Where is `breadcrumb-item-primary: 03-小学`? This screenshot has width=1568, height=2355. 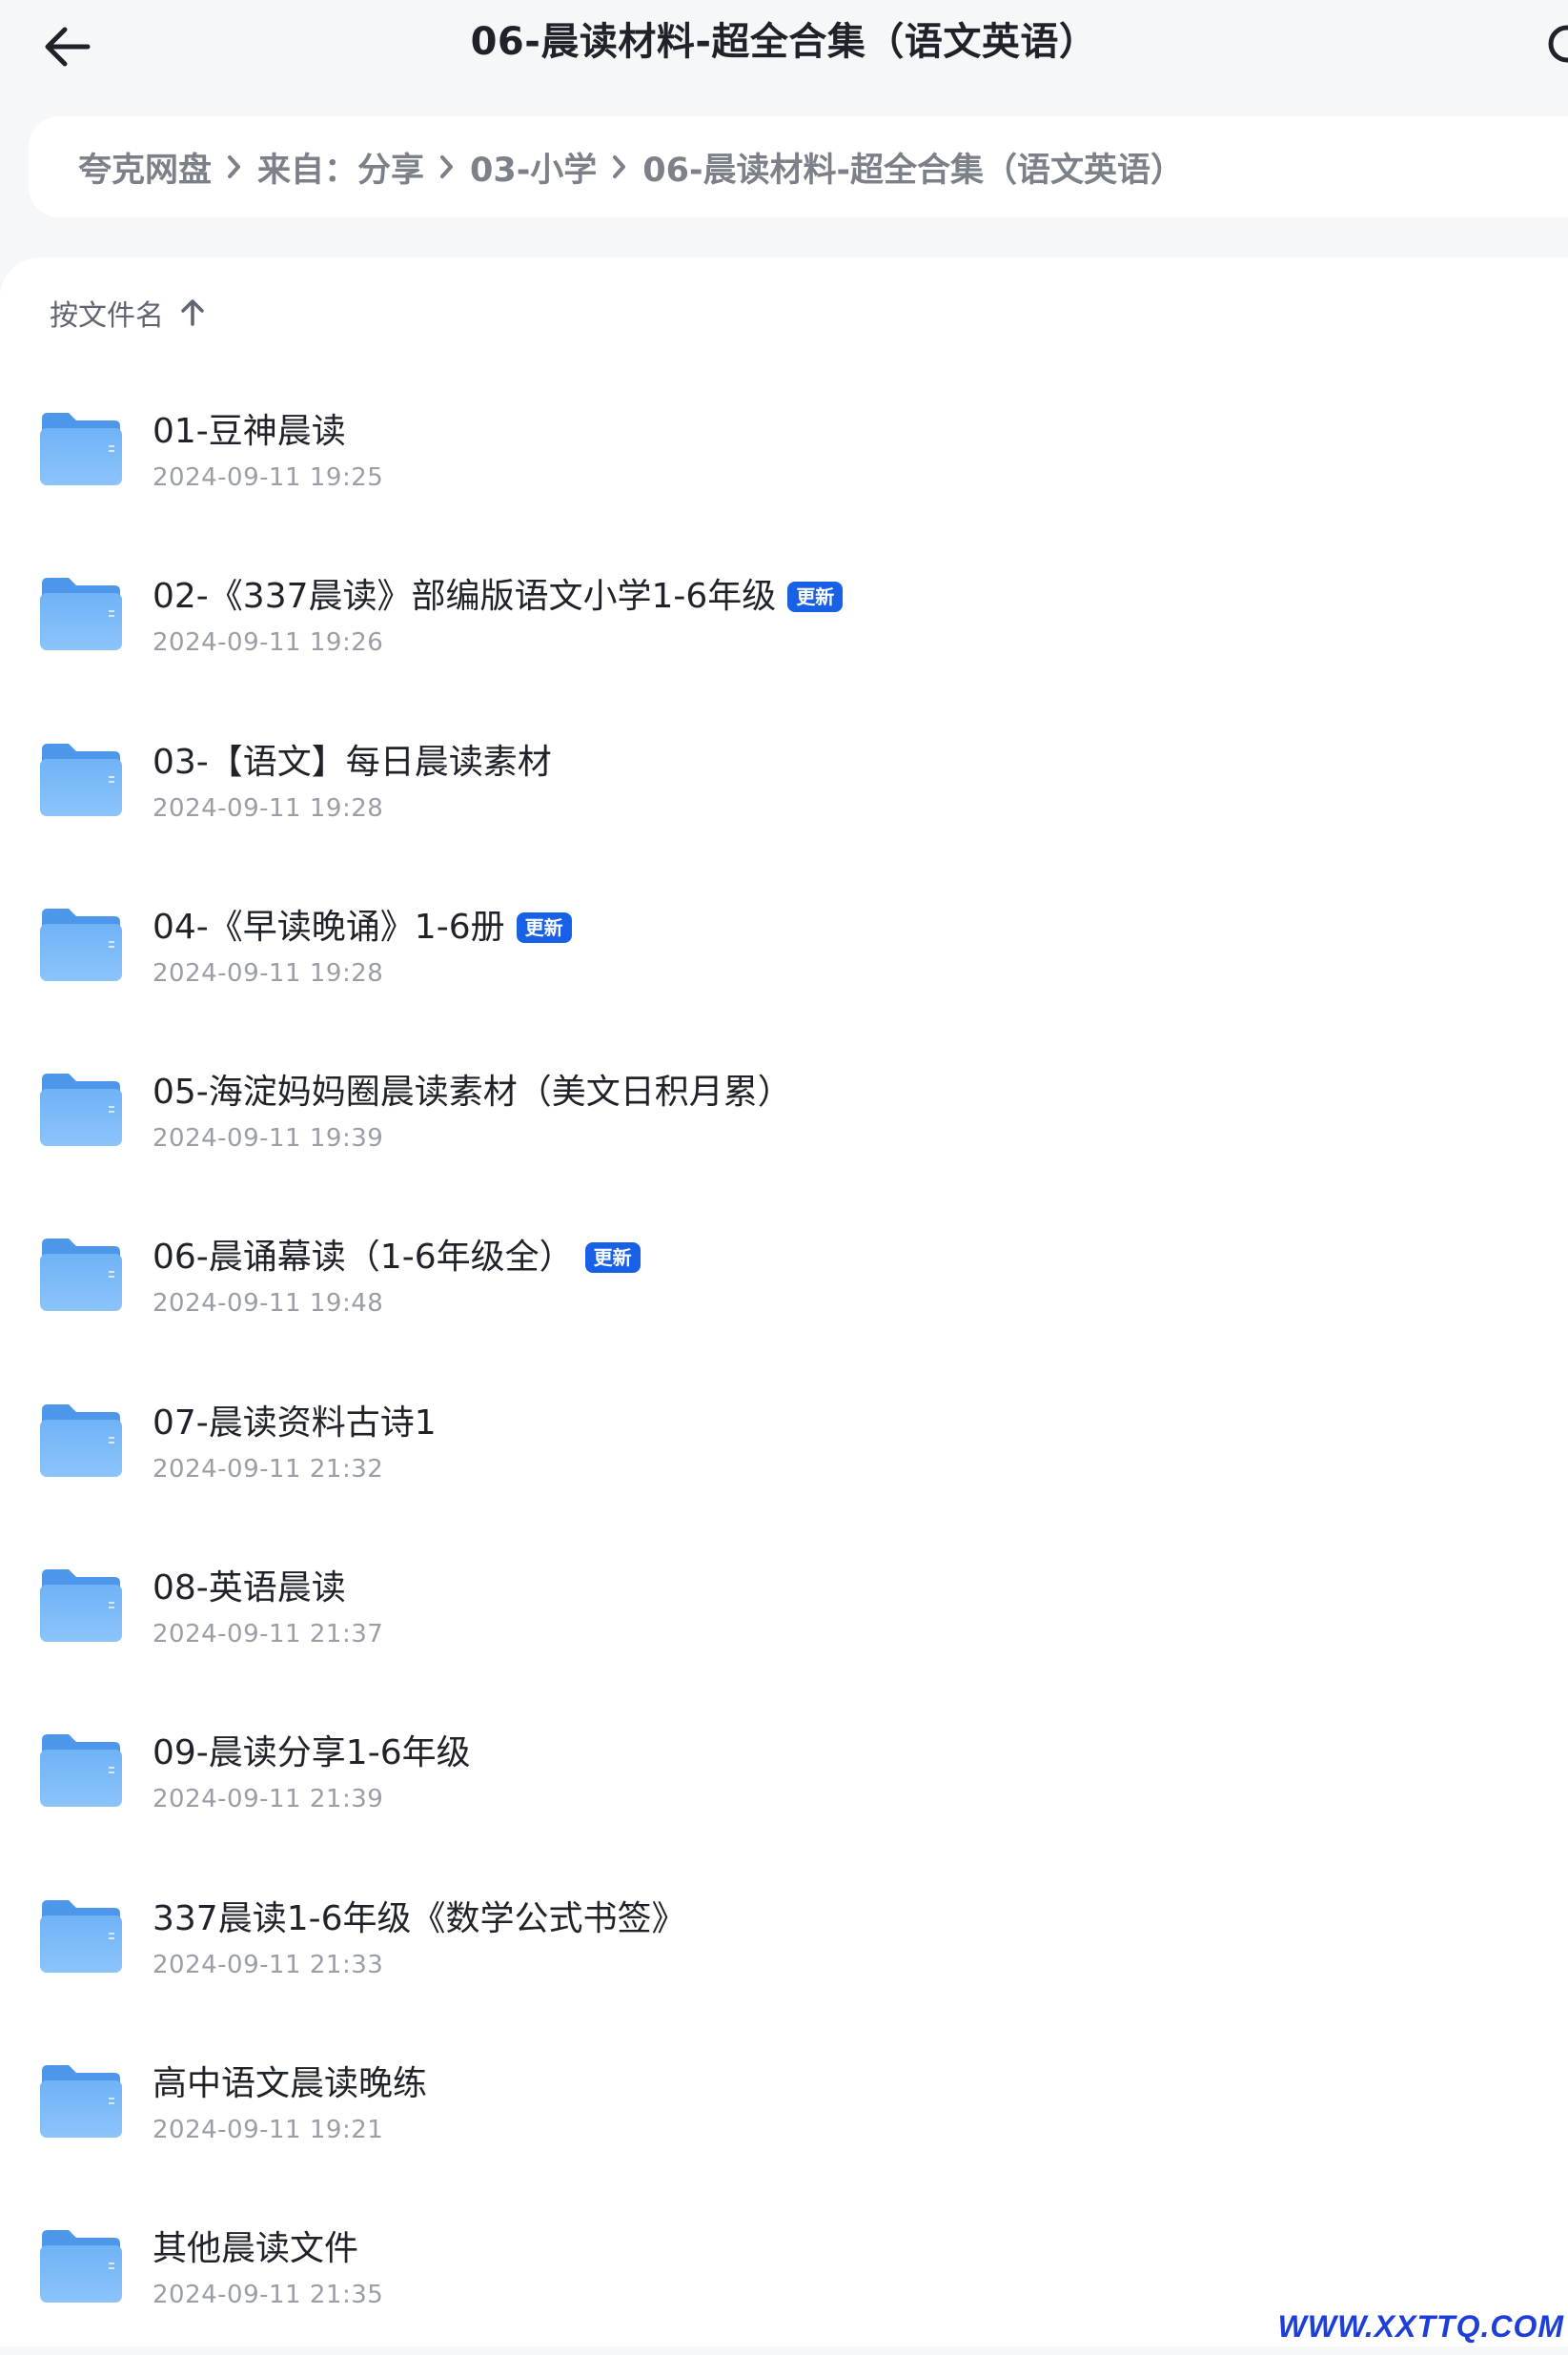 breadcrumb-item-primary: 03-小学 is located at coordinates (533, 167).